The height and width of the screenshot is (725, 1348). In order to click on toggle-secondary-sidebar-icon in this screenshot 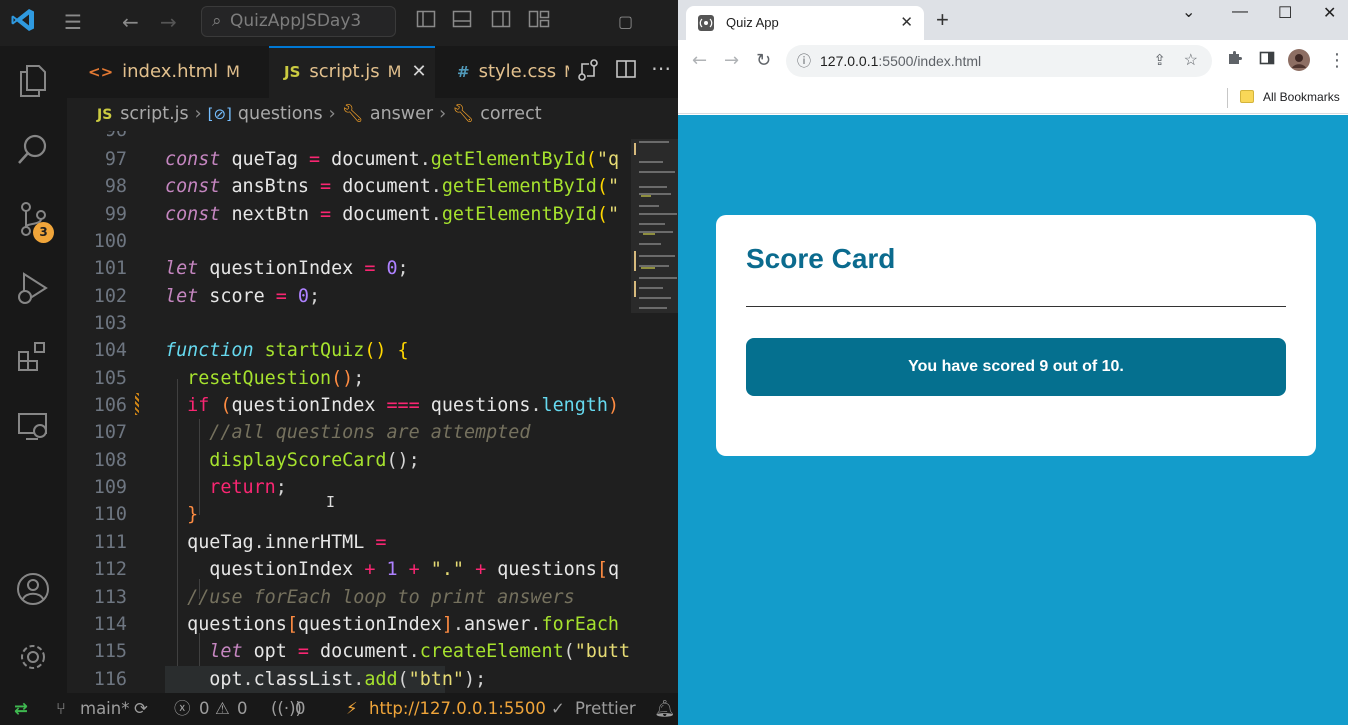, I will do `click(501, 22)`.